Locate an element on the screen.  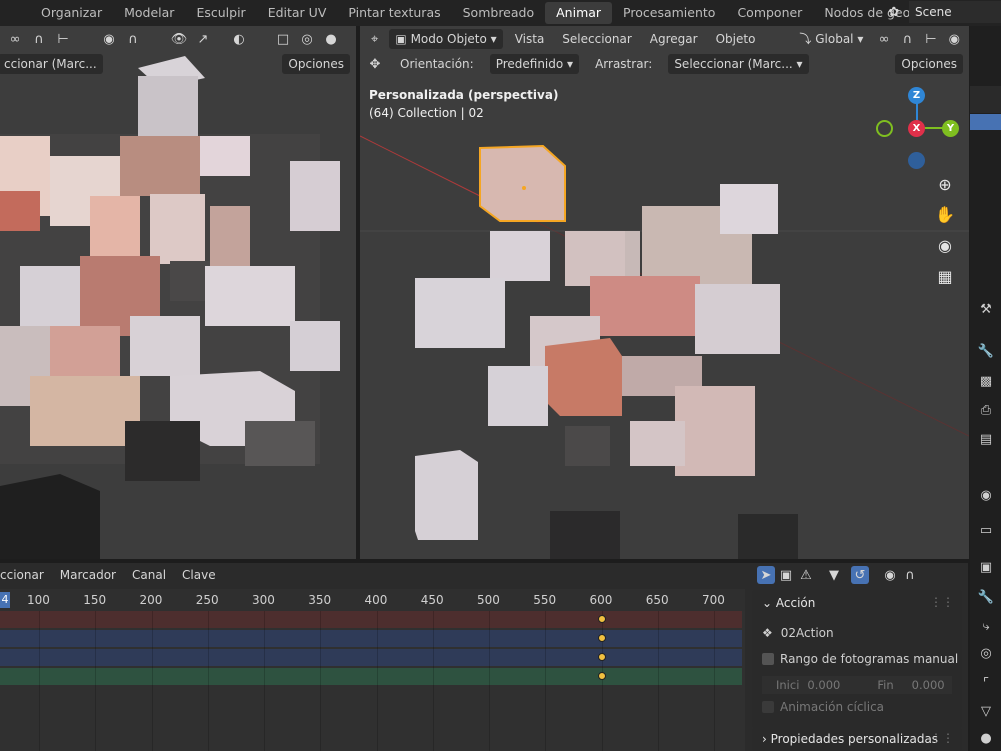
frame-tick: 300 is located at coordinates (263, 600).